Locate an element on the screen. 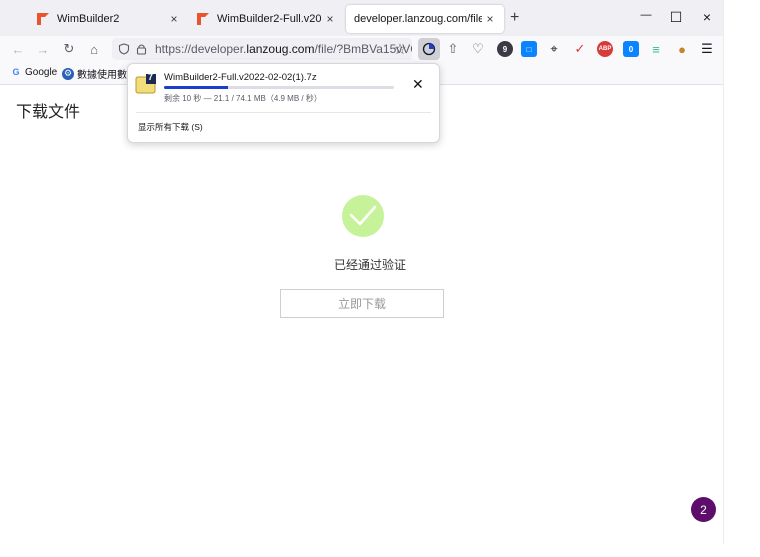 The image size is (760, 557). tab-wimbuilder2: WimBuilder2 × is located at coordinates (108, 19).